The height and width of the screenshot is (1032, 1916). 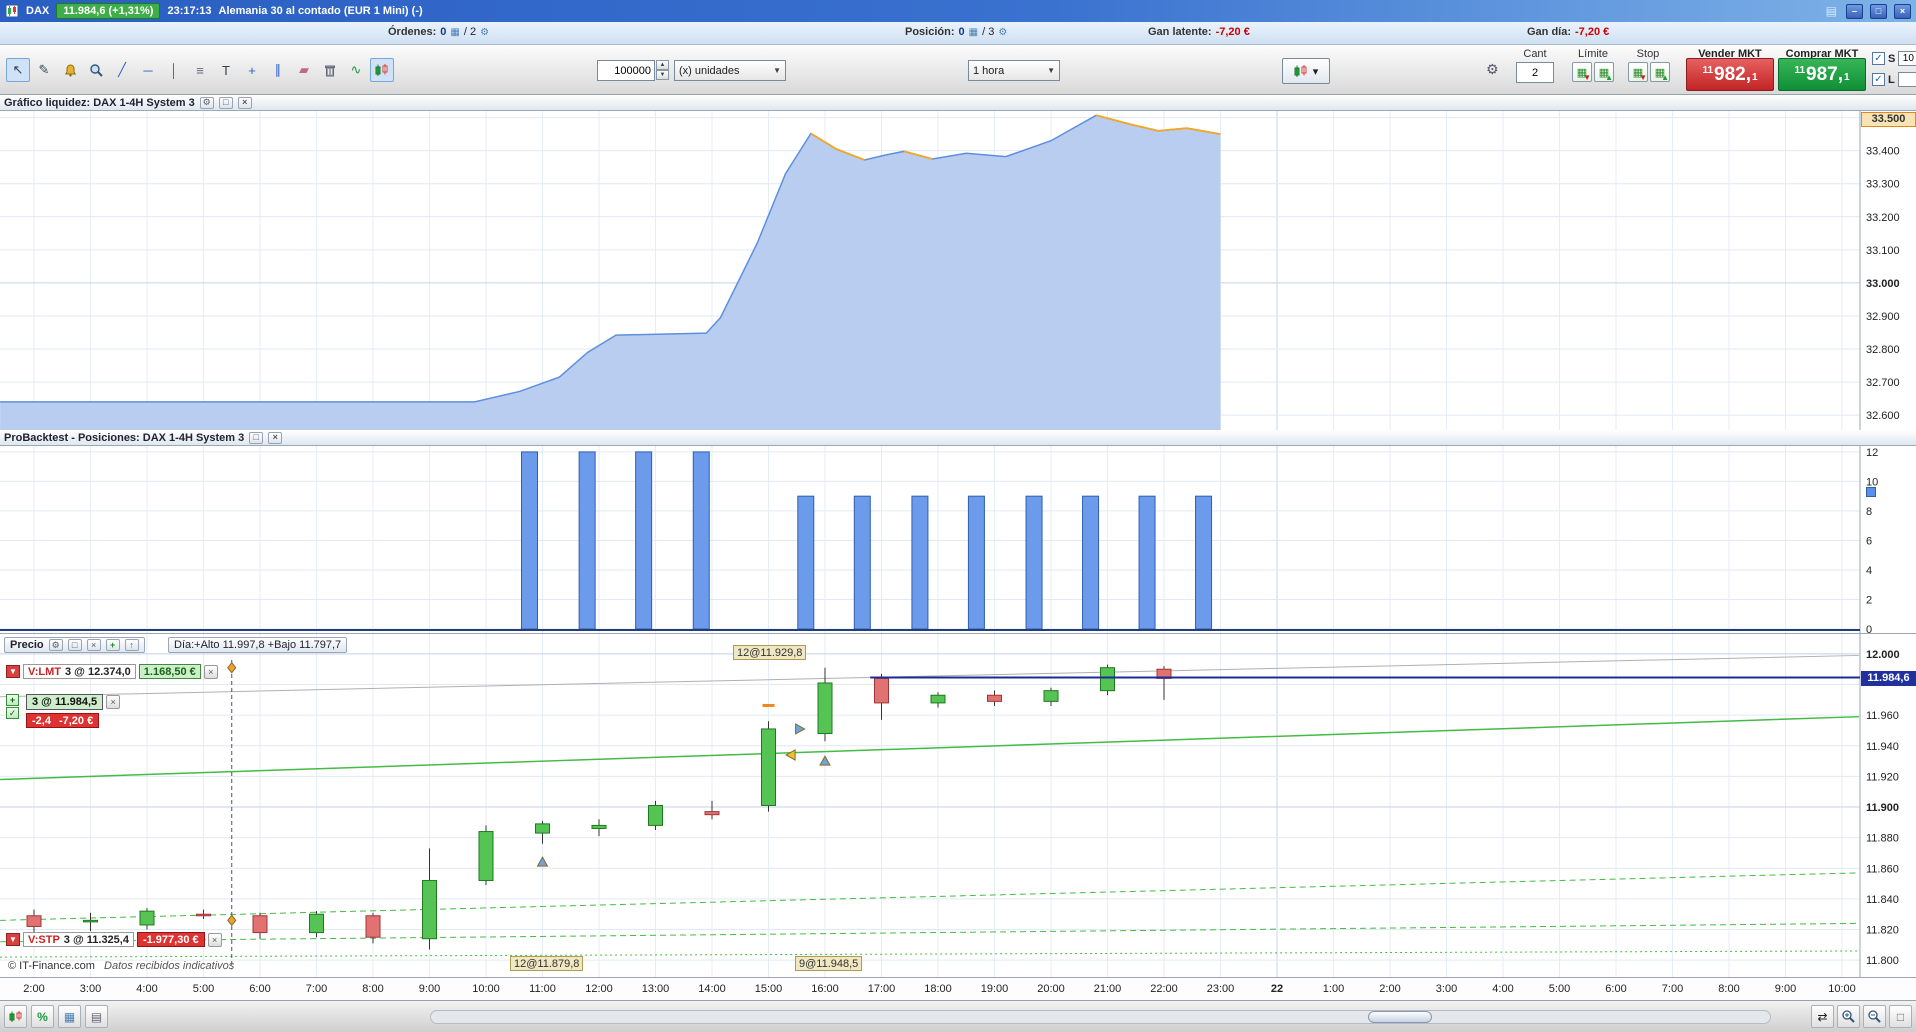 What do you see at coordinates (226, 70) in the screenshot?
I see `text-tool-button: T` at bounding box center [226, 70].